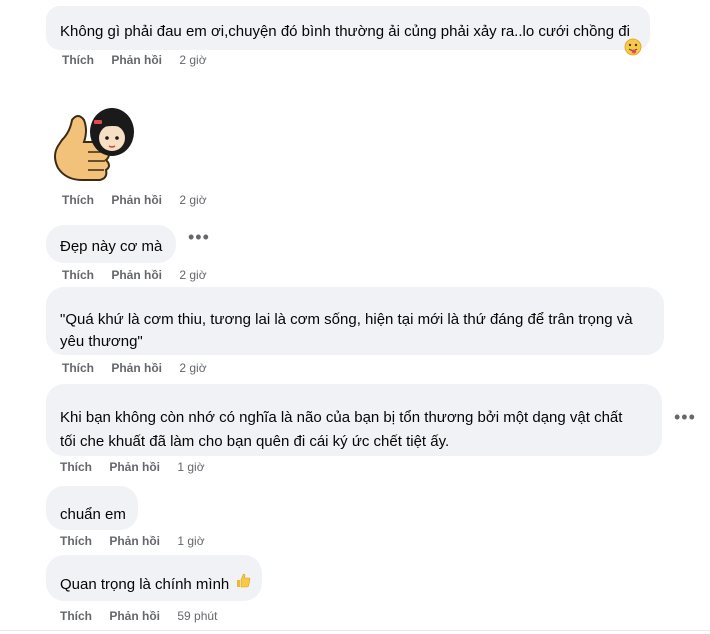 This screenshot has width=710, height=634. I want to click on comment-bubble: Quan trọng là chính mình, so click(154, 578).